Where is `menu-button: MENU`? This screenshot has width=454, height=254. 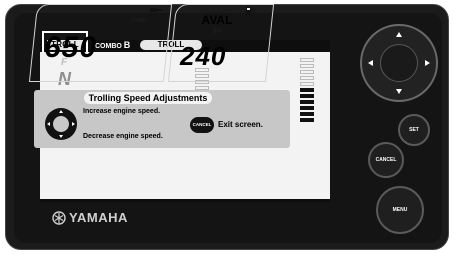
menu-button: MENU is located at coordinates (400, 210).